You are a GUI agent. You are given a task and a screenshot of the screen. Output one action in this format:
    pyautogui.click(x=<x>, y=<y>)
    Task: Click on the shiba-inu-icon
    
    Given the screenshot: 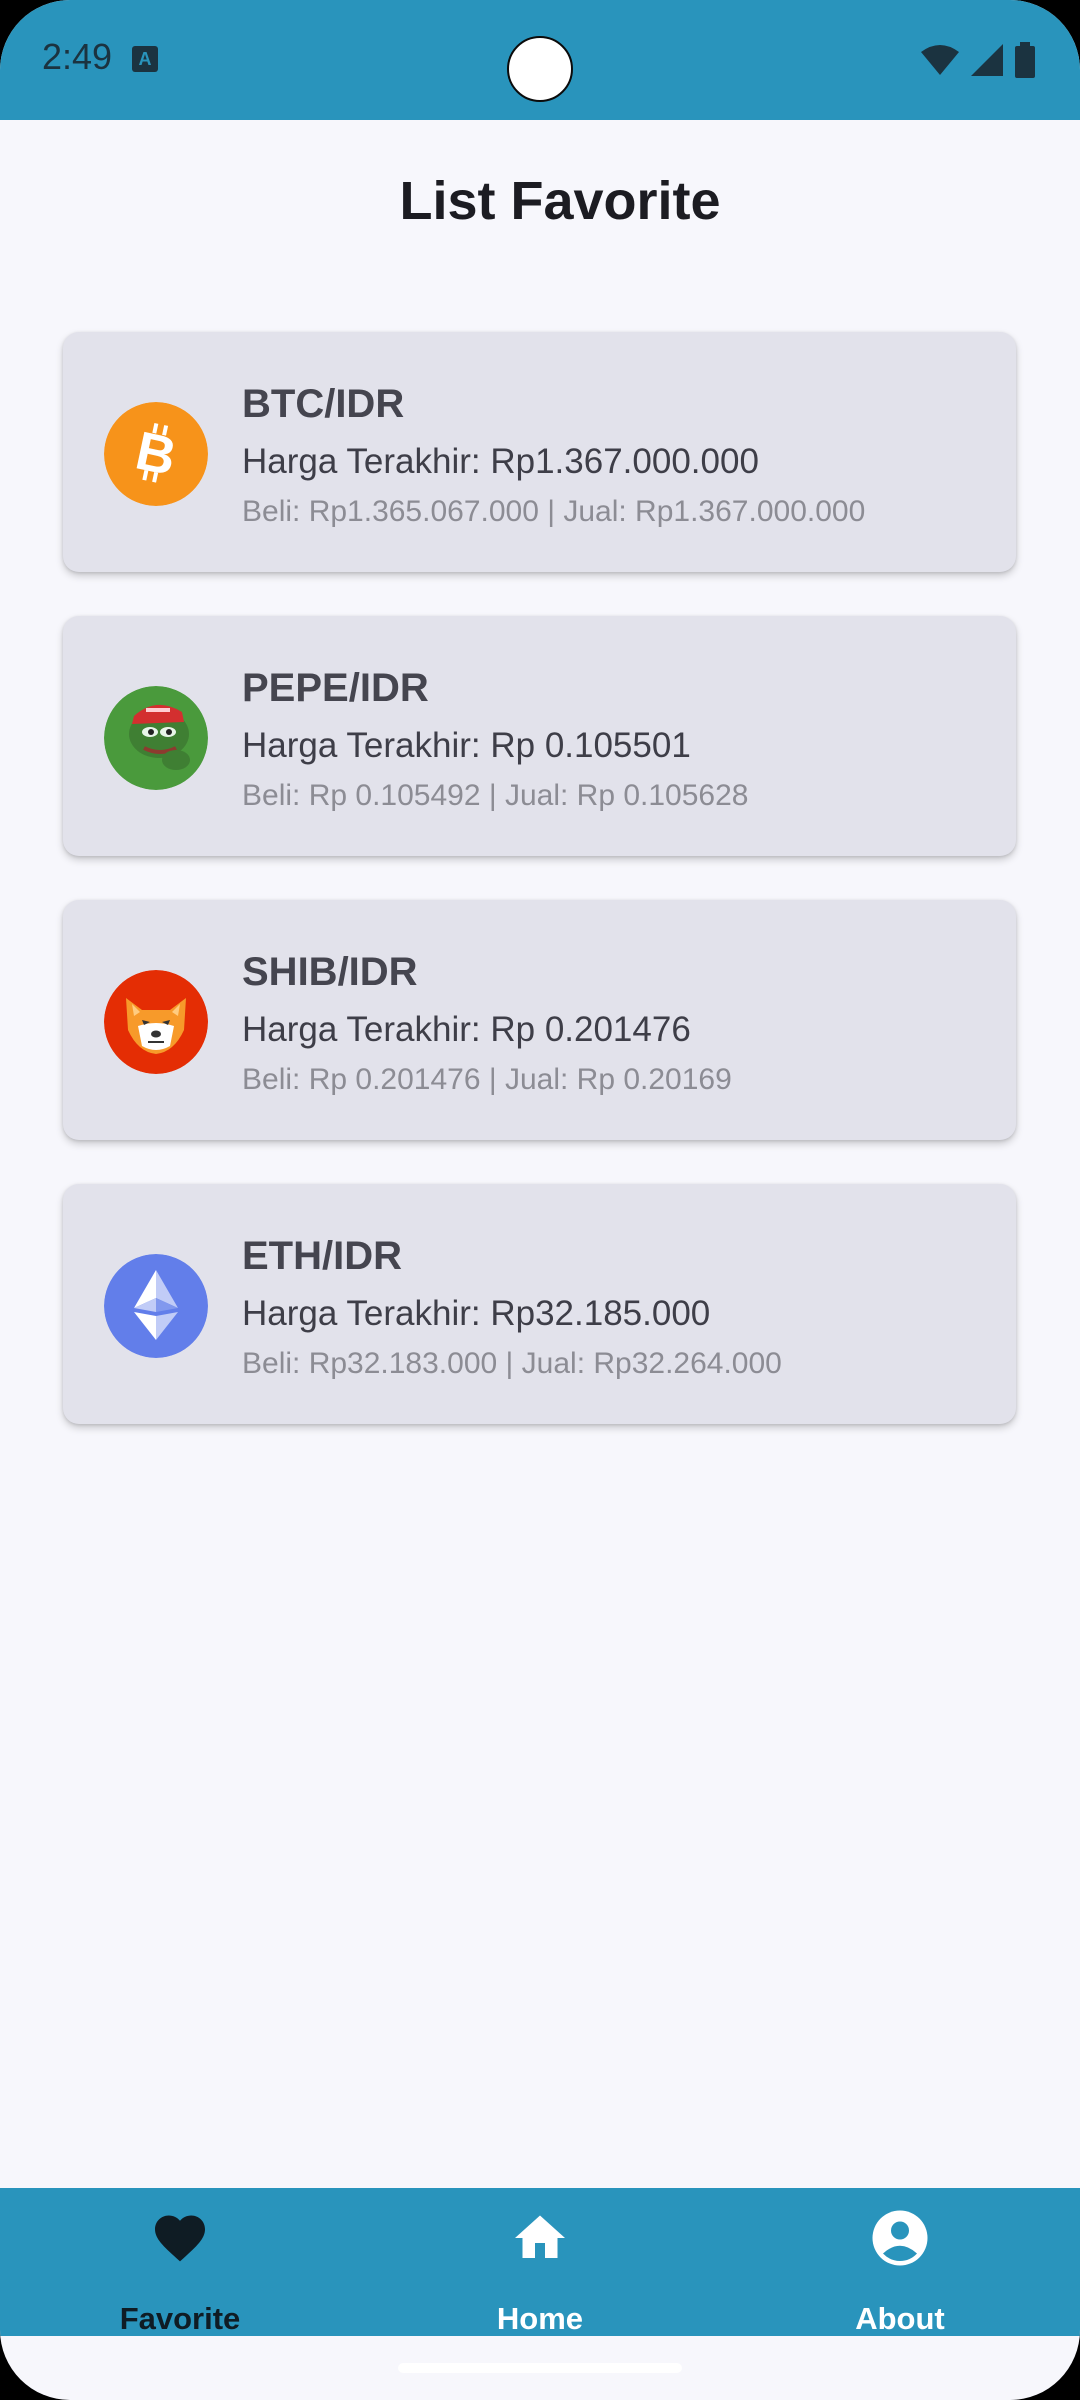 What is the action you would take?
    pyautogui.click(x=156, y=1022)
    